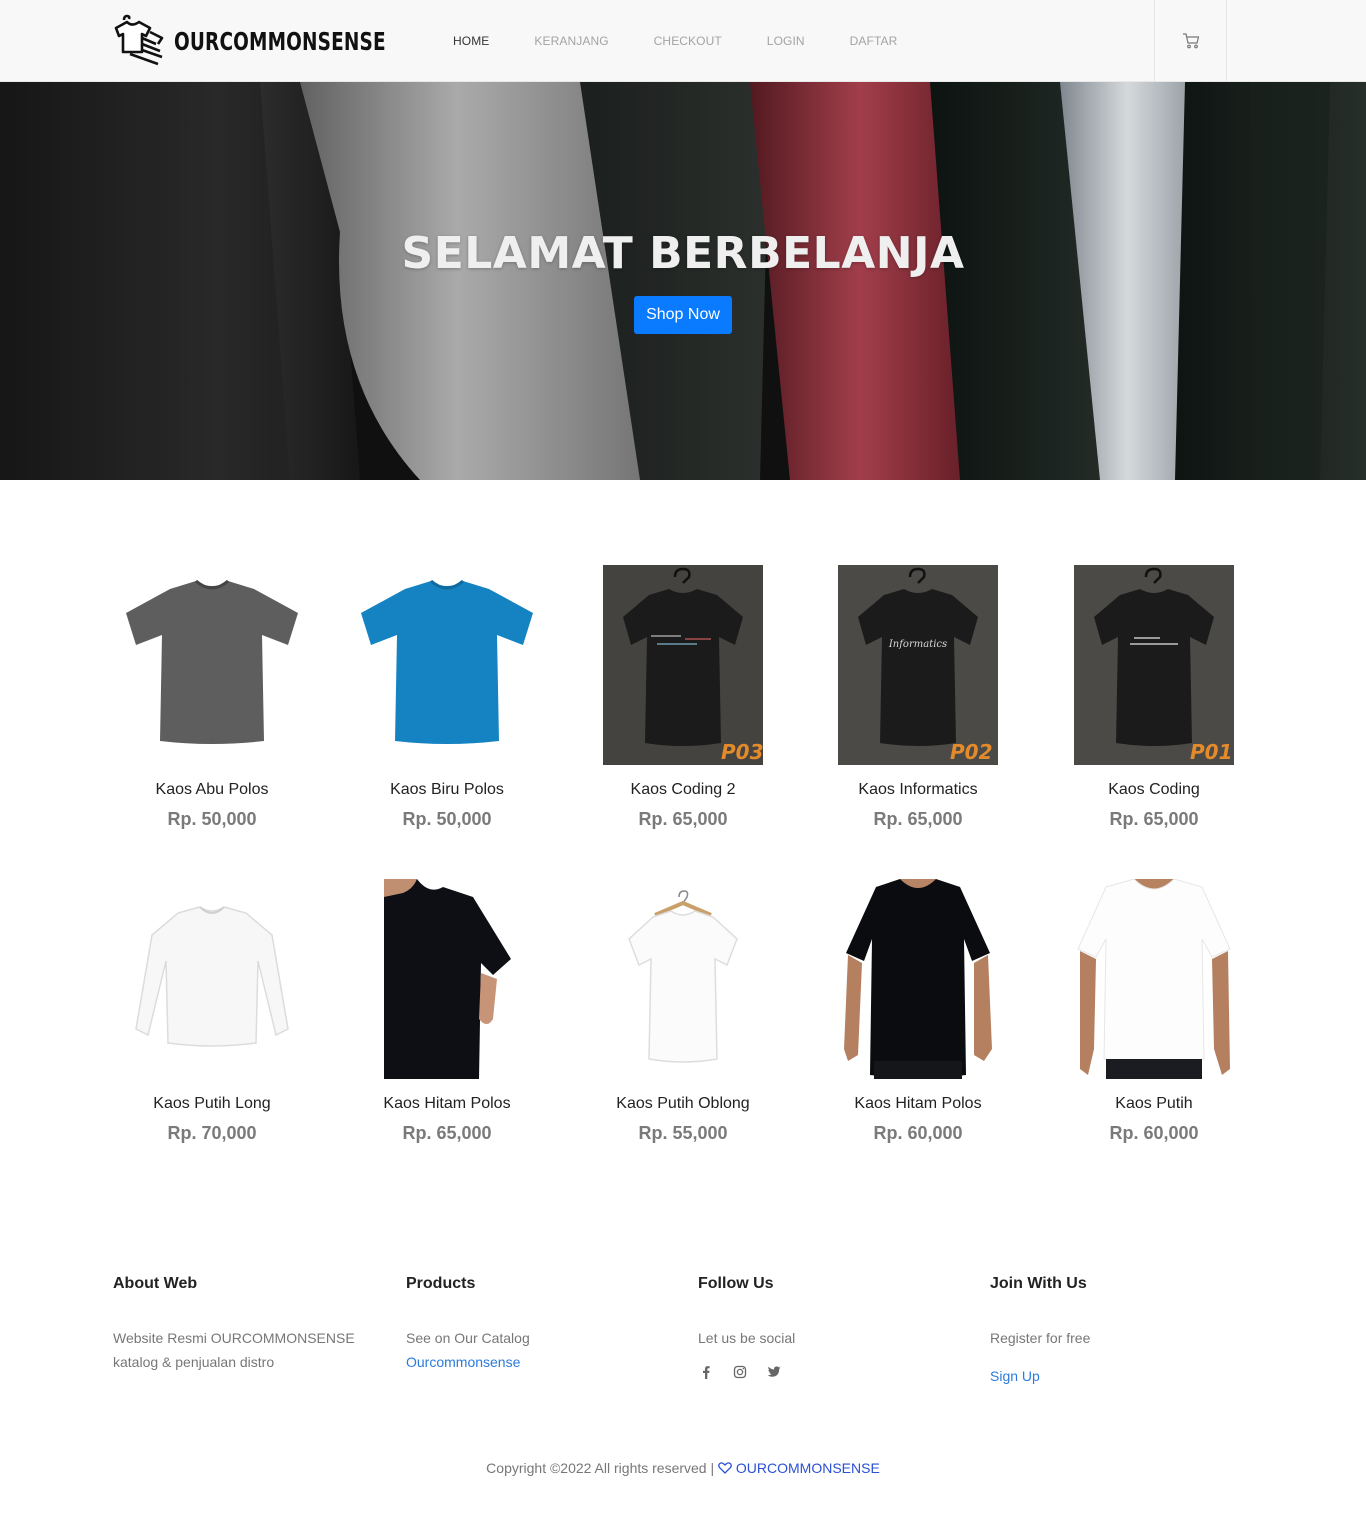 The image size is (1366, 1522). I want to click on site-logo: OURCOMMONSENSE, so click(286, 41).